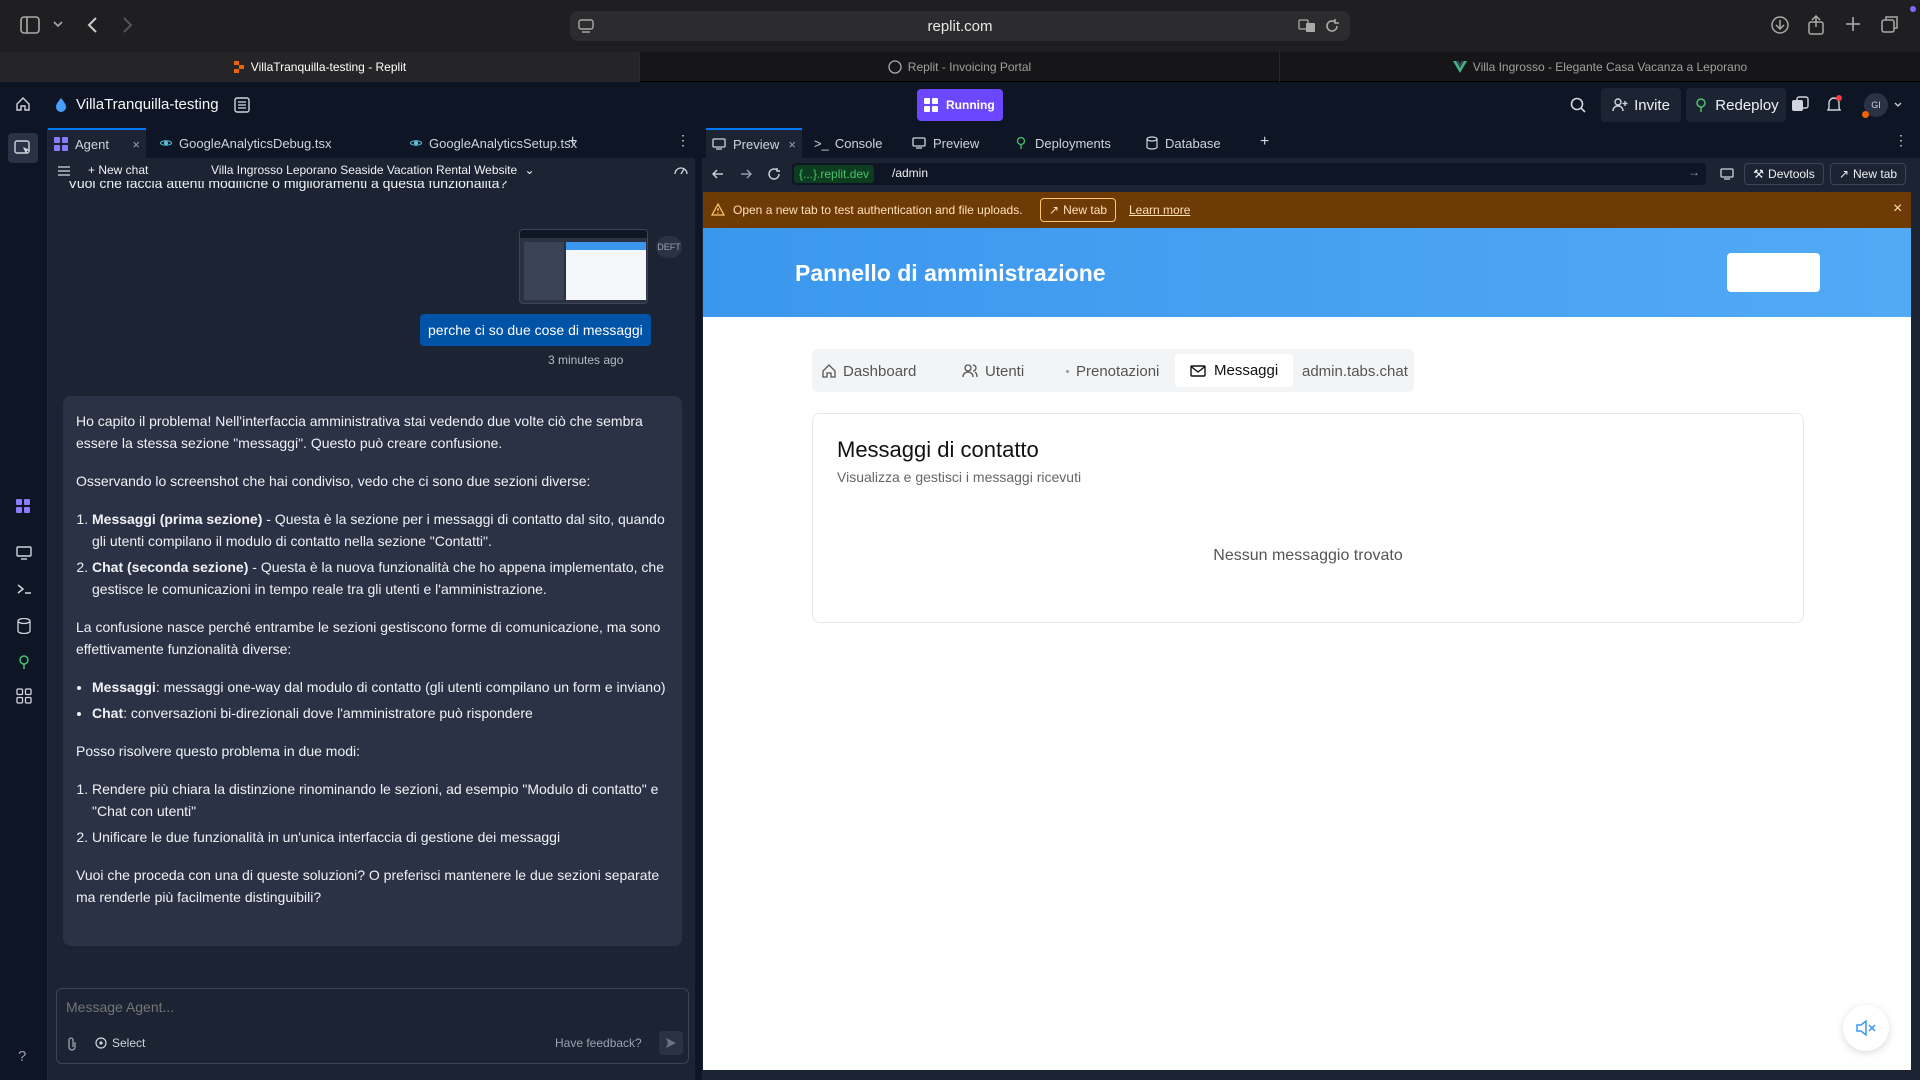 This screenshot has width=1920, height=1080. I want to click on search-icon, so click(1578, 105).